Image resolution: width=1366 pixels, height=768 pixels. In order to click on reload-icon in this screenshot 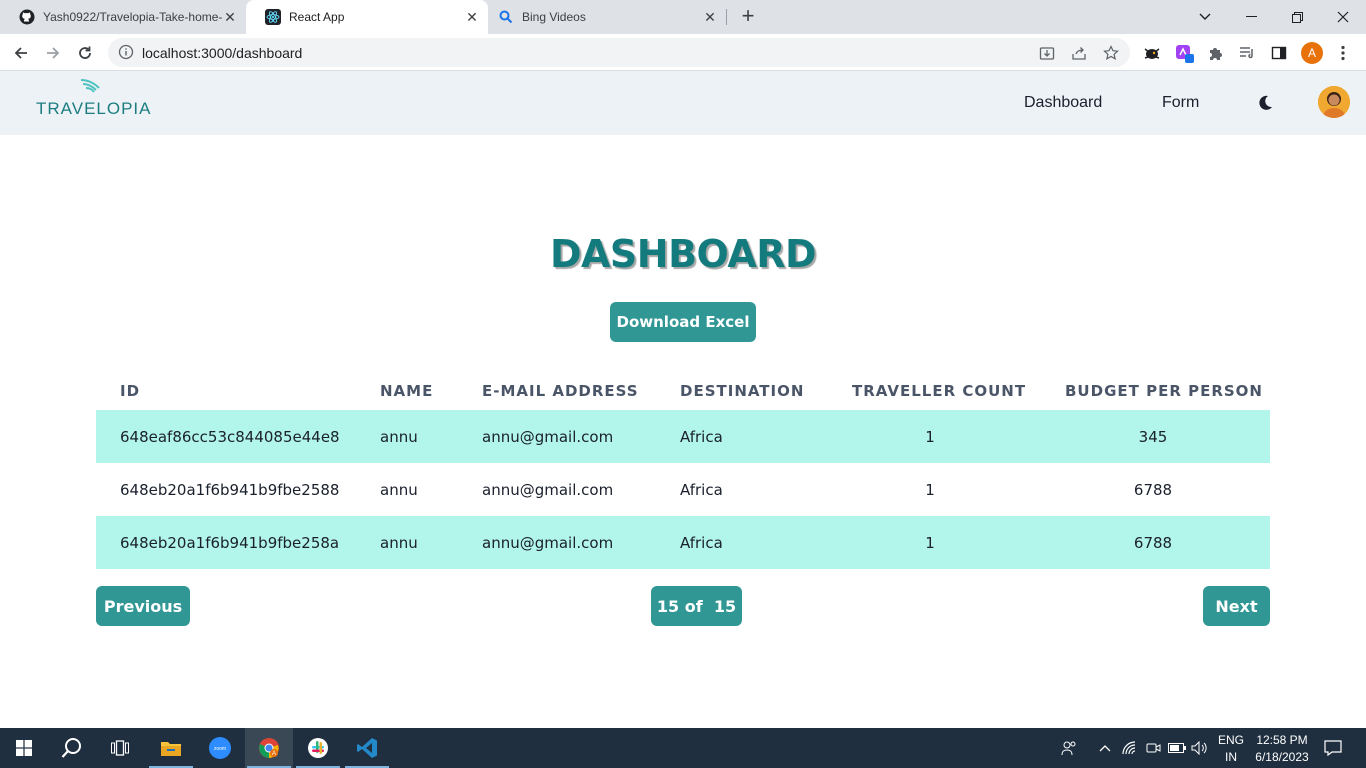, I will do `click(85, 53)`.